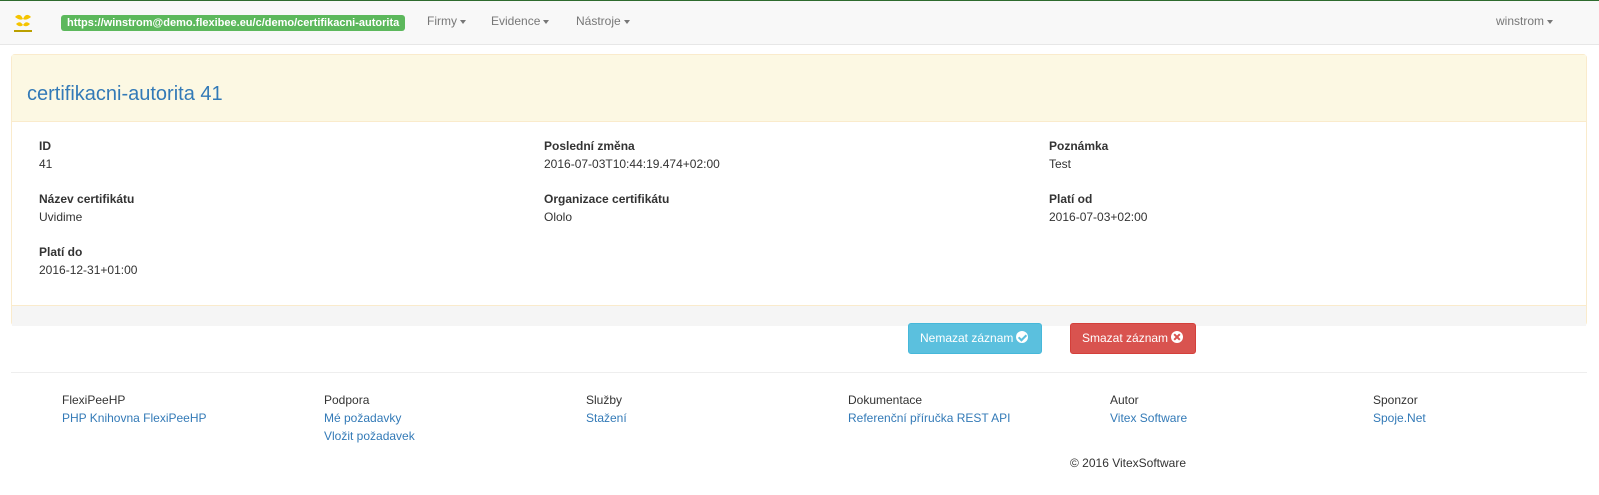 The image size is (1599, 495). What do you see at coordinates (929, 418) in the screenshot?
I see `footer-link-rest-api-reference: Referenční příručka REST API` at bounding box center [929, 418].